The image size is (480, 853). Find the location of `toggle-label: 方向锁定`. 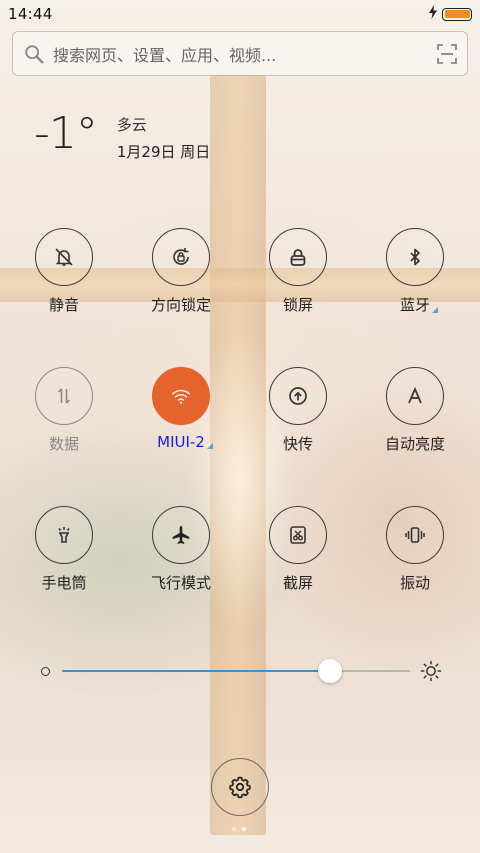

toggle-label: 方向锁定 is located at coordinates (180, 305).